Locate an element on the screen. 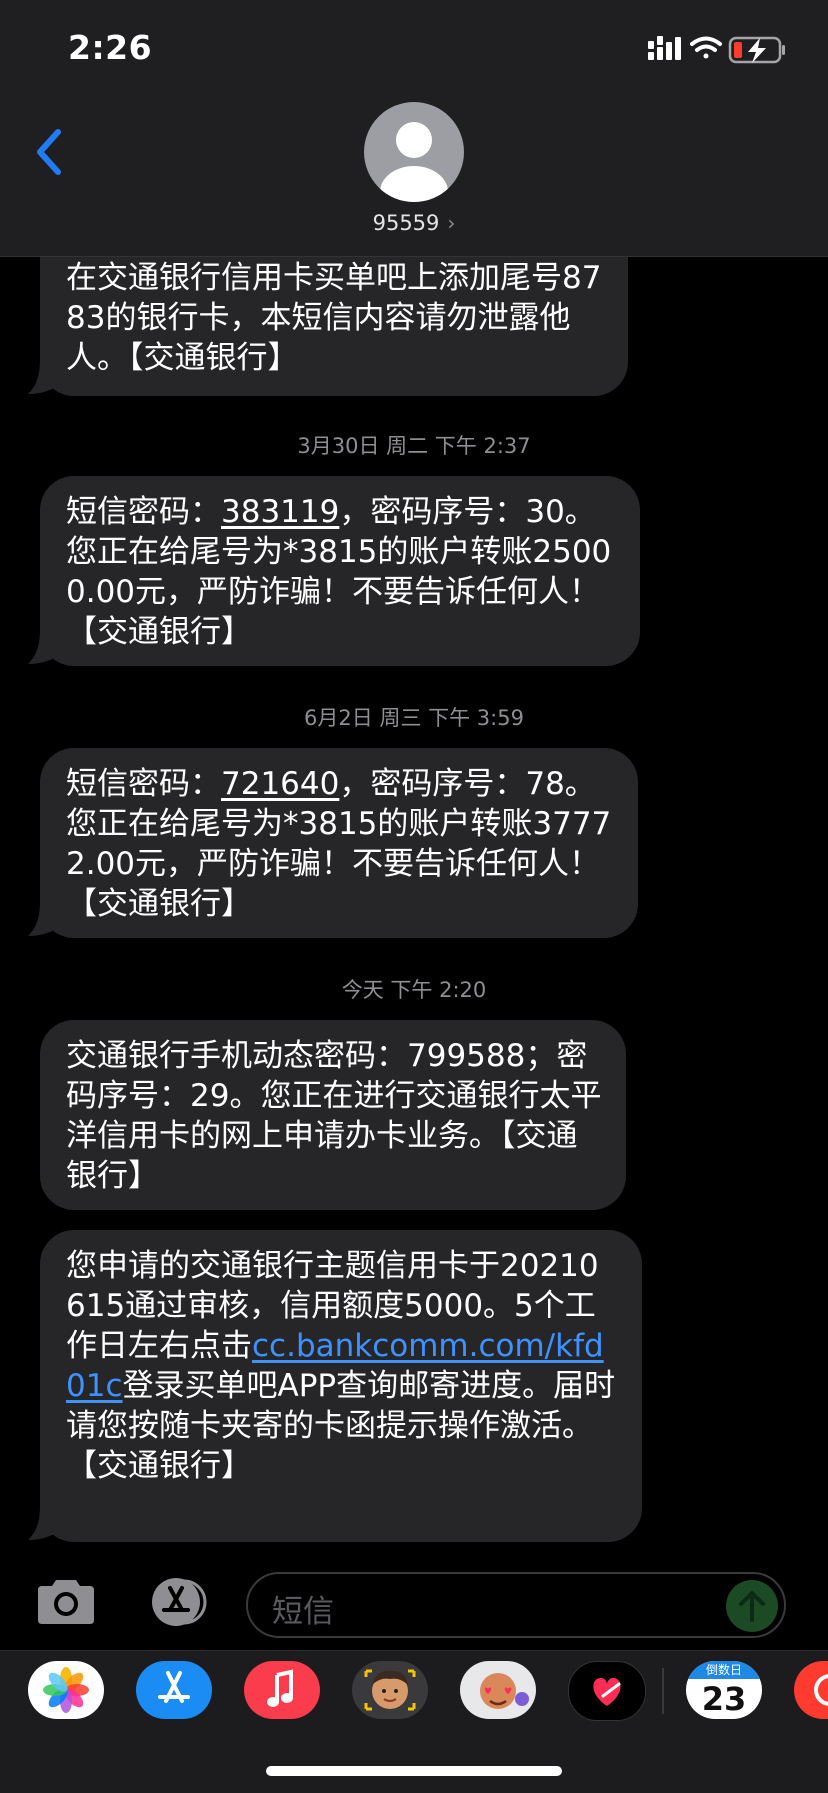 The width and height of the screenshot is (828, 1793). timestamp: 6月2日 周三 下午 3:59 is located at coordinates (414, 718).